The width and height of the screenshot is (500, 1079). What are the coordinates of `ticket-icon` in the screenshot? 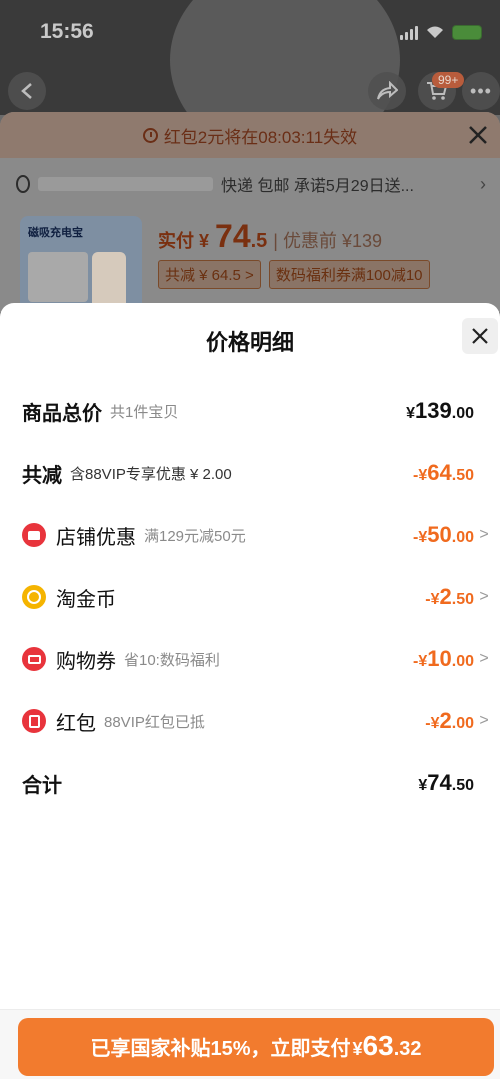 It's located at (34, 659).